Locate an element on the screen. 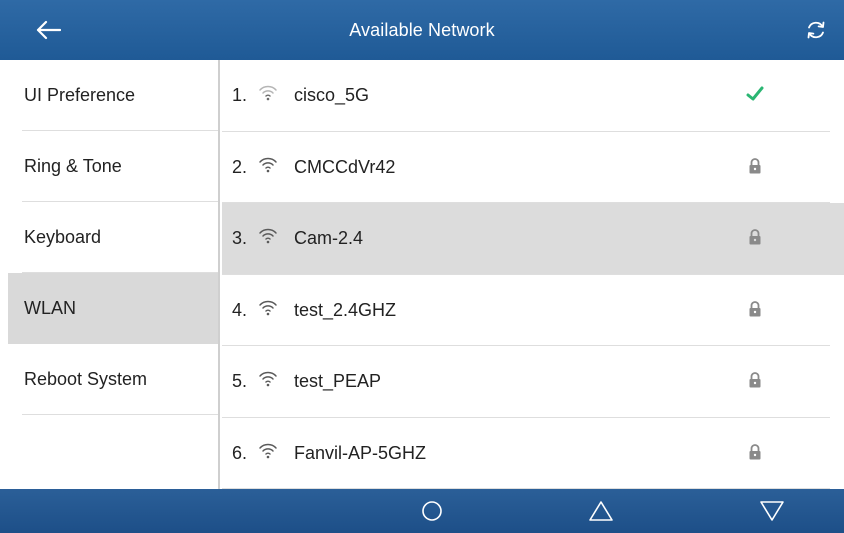  network-index: 4. is located at coordinates (240, 309).